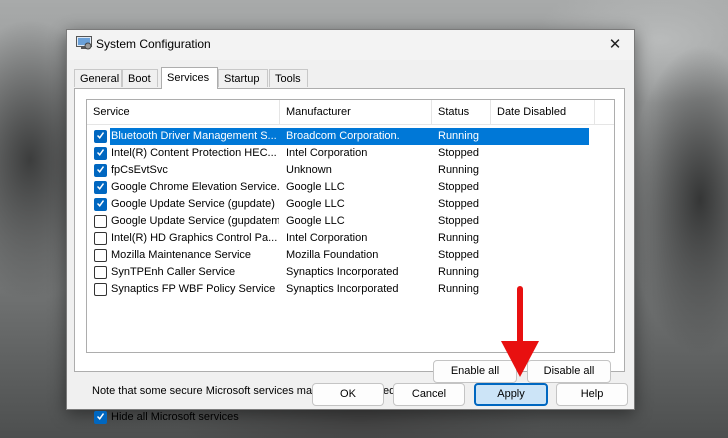 Image resolution: width=728 pixels, height=438 pixels. Describe the element at coordinates (309, 170) in the screenshot. I see `service-manufacturer: Unknown` at that location.